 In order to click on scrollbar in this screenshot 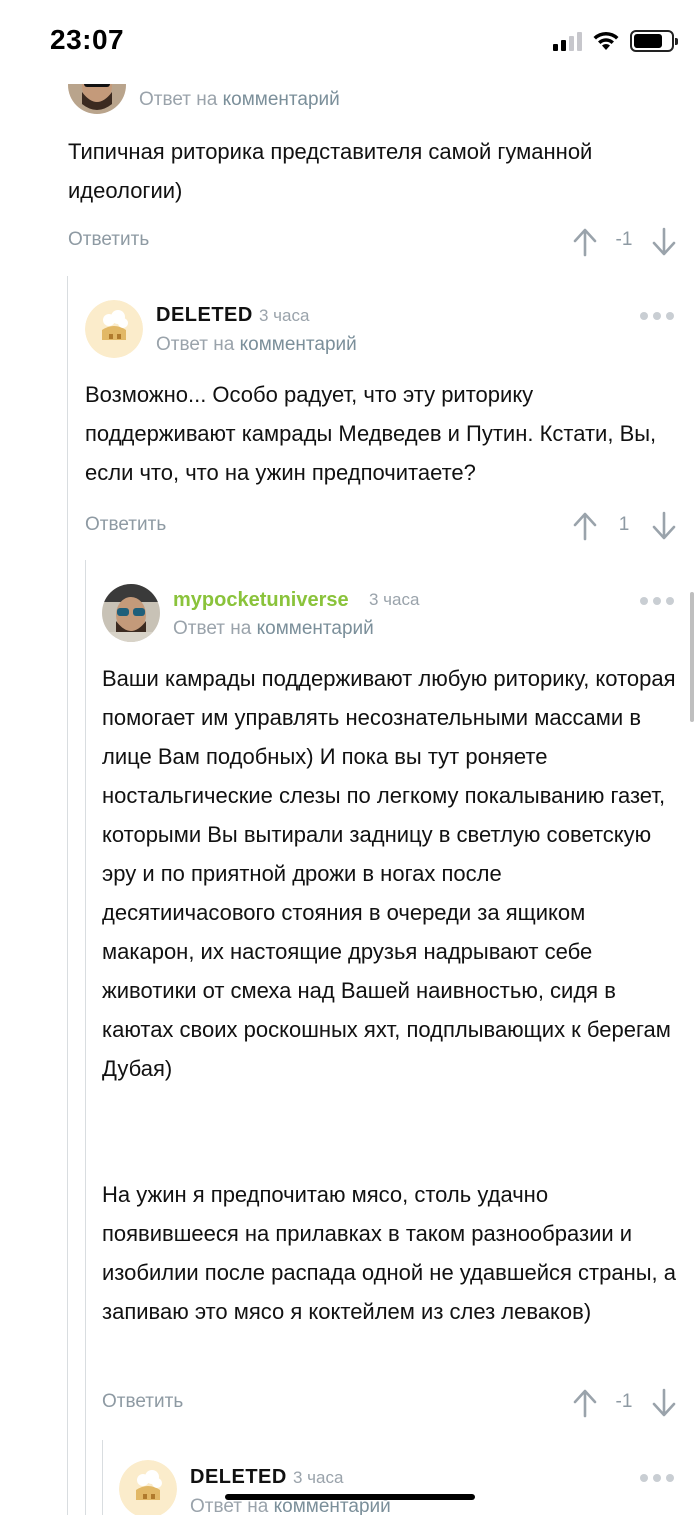, I will do `click(692, 657)`.